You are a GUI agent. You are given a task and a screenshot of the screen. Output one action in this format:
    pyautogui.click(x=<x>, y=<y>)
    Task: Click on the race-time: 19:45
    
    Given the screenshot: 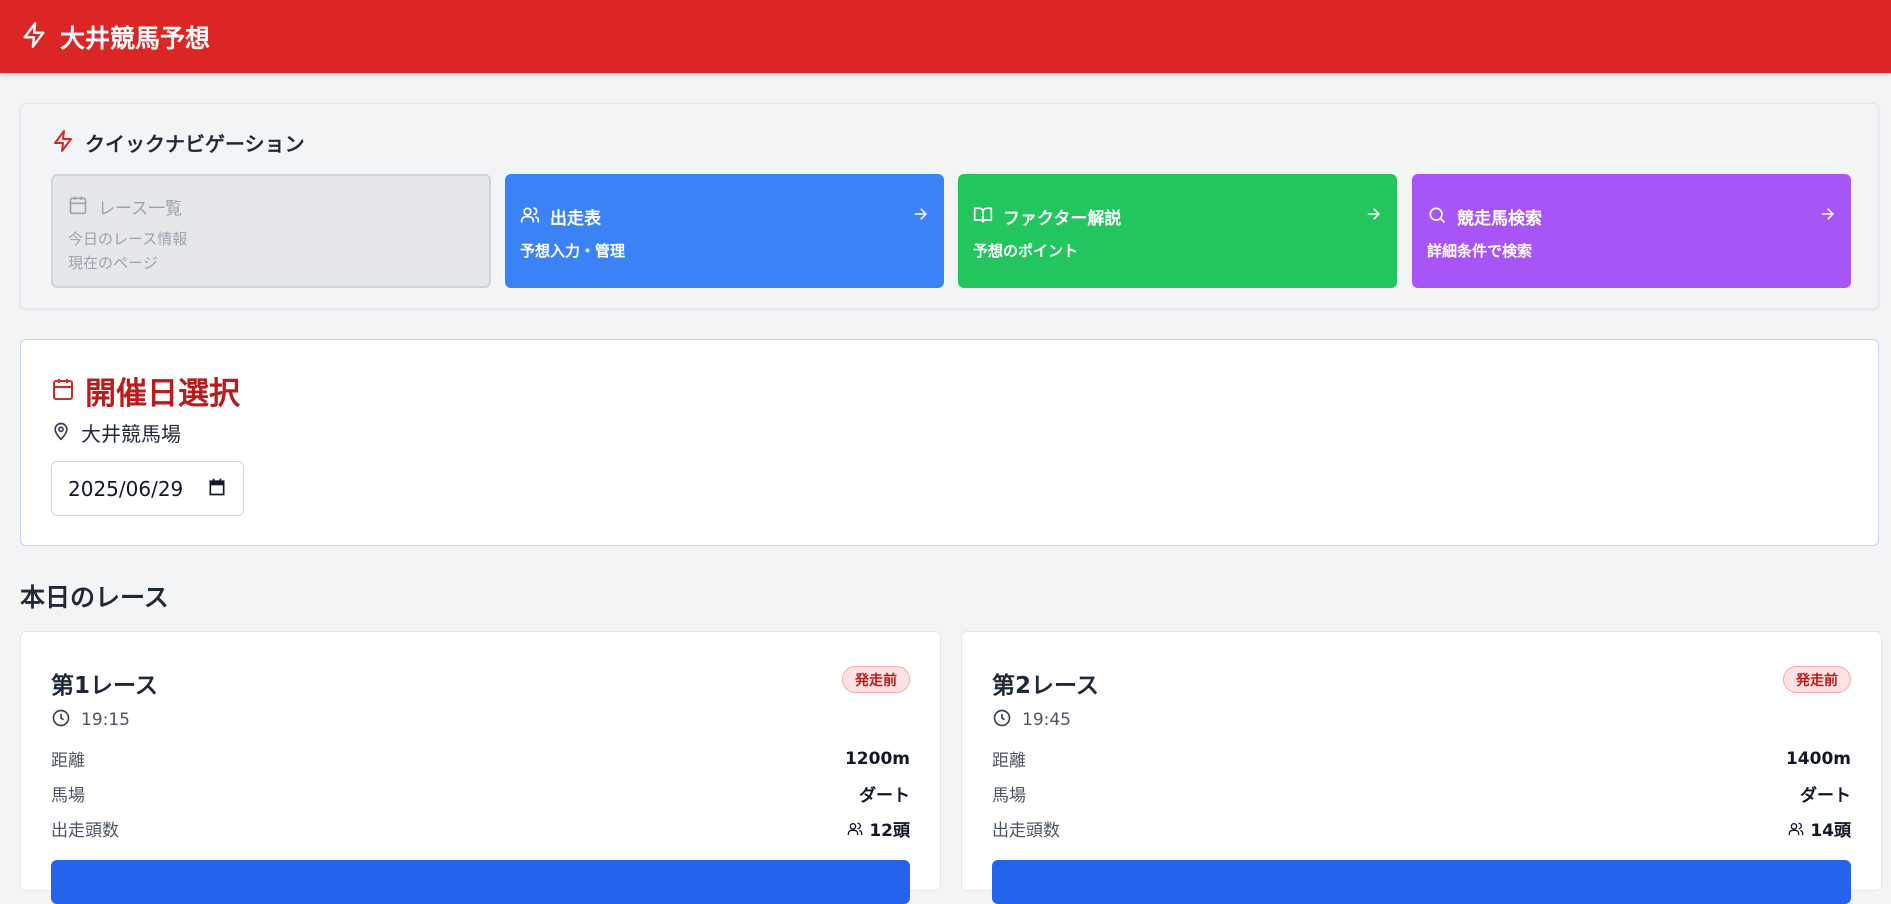 What is the action you would take?
    pyautogui.click(x=1031, y=720)
    